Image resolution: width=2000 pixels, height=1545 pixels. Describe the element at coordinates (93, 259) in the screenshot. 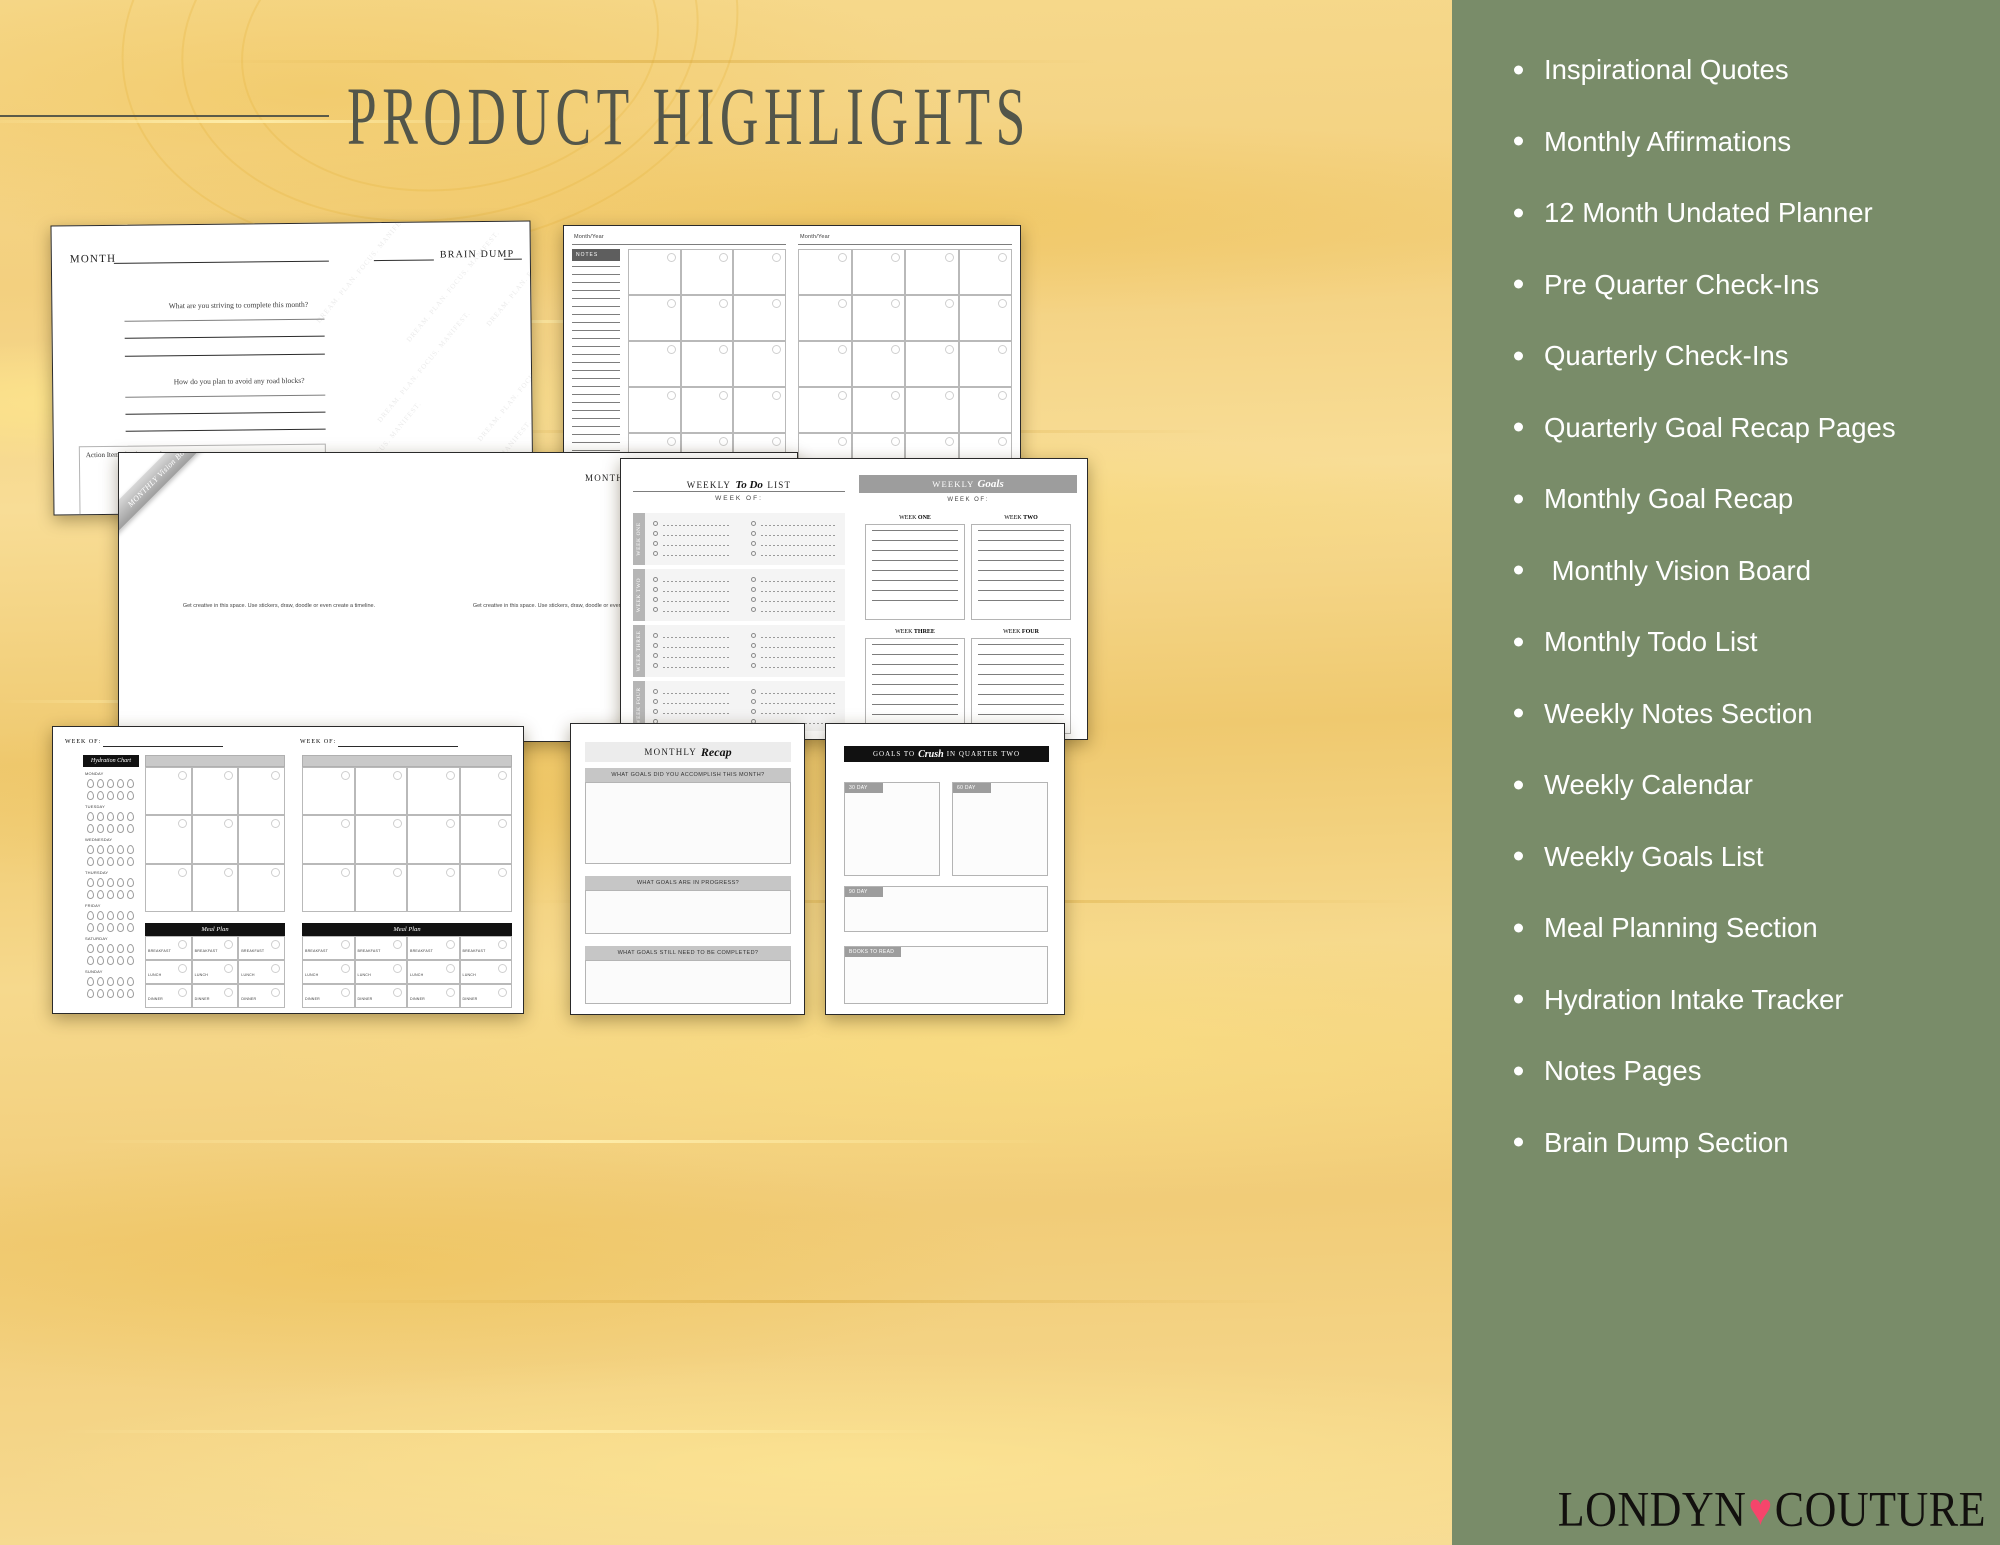

I see `month-label: MONTH` at that location.